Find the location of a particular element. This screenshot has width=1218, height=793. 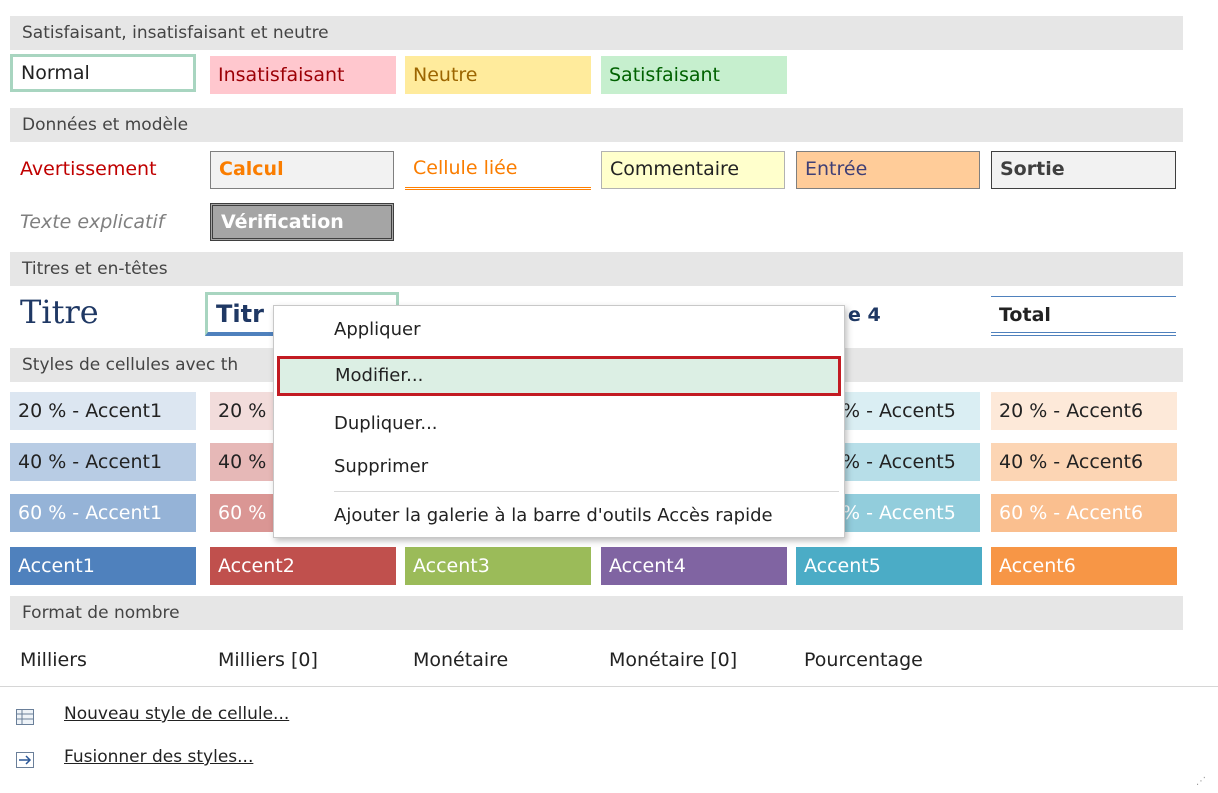

style-60-accent2: 60 % is located at coordinates (242, 513).